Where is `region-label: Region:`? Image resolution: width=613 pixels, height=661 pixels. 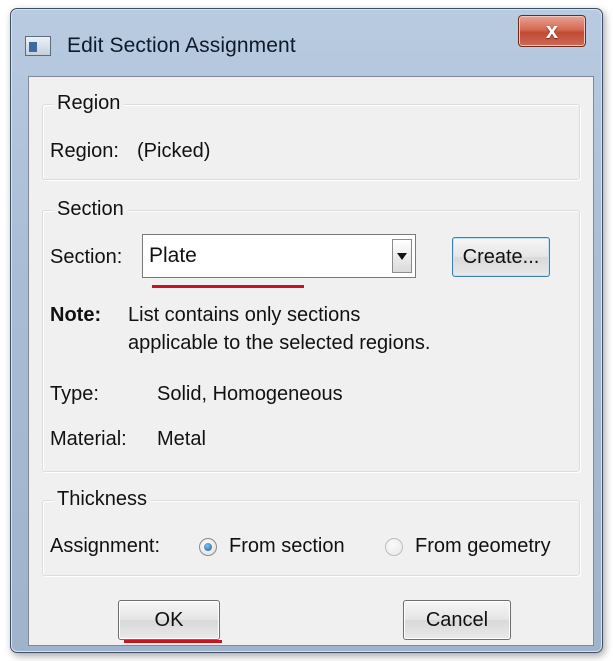
region-label: Region: is located at coordinates (84, 151).